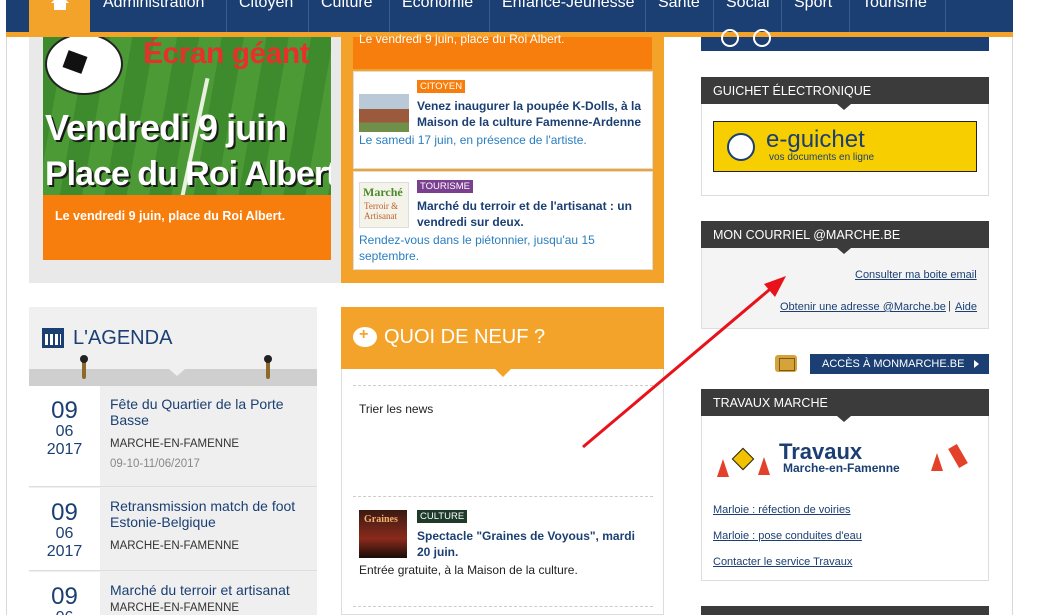  I want to click on travaux-logo-subtitle: Marche-en-Famenne, so click(841, 468).